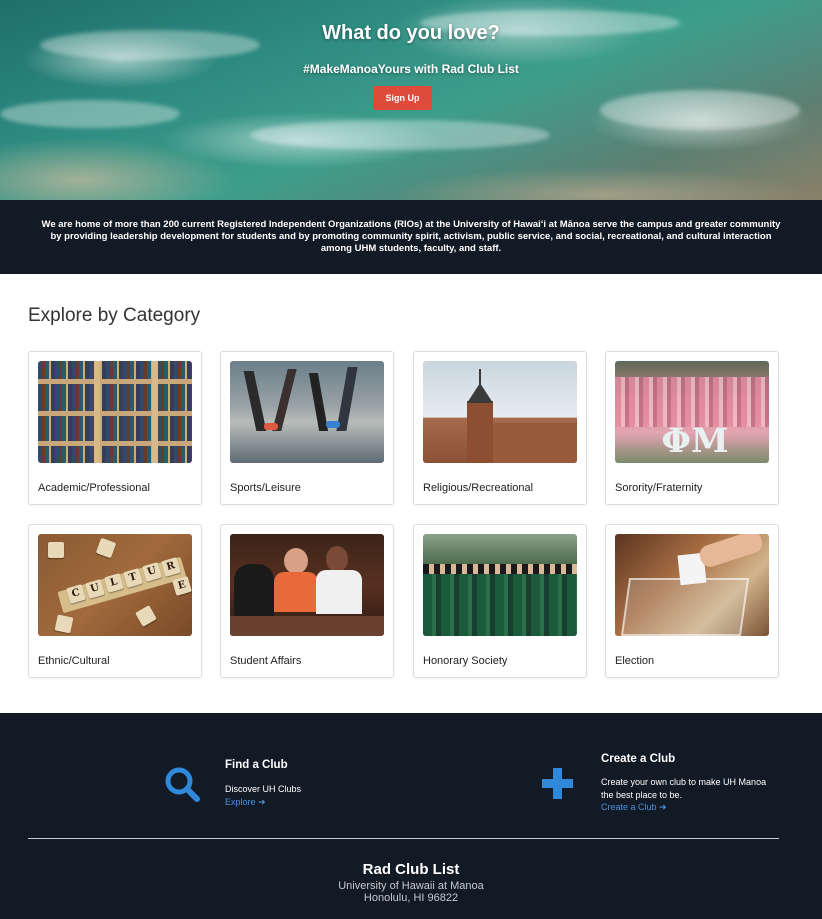 The width and height of the screenshot is (822, 919). I want to click on category-card-student-affairs: Student Affairs, so click(307, 601).